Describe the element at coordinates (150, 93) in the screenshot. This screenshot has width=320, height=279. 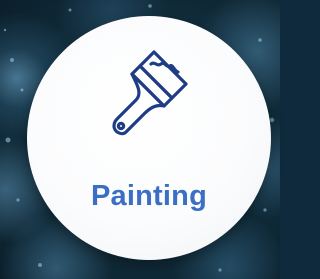
I see `paintbrush-icon` at that location.